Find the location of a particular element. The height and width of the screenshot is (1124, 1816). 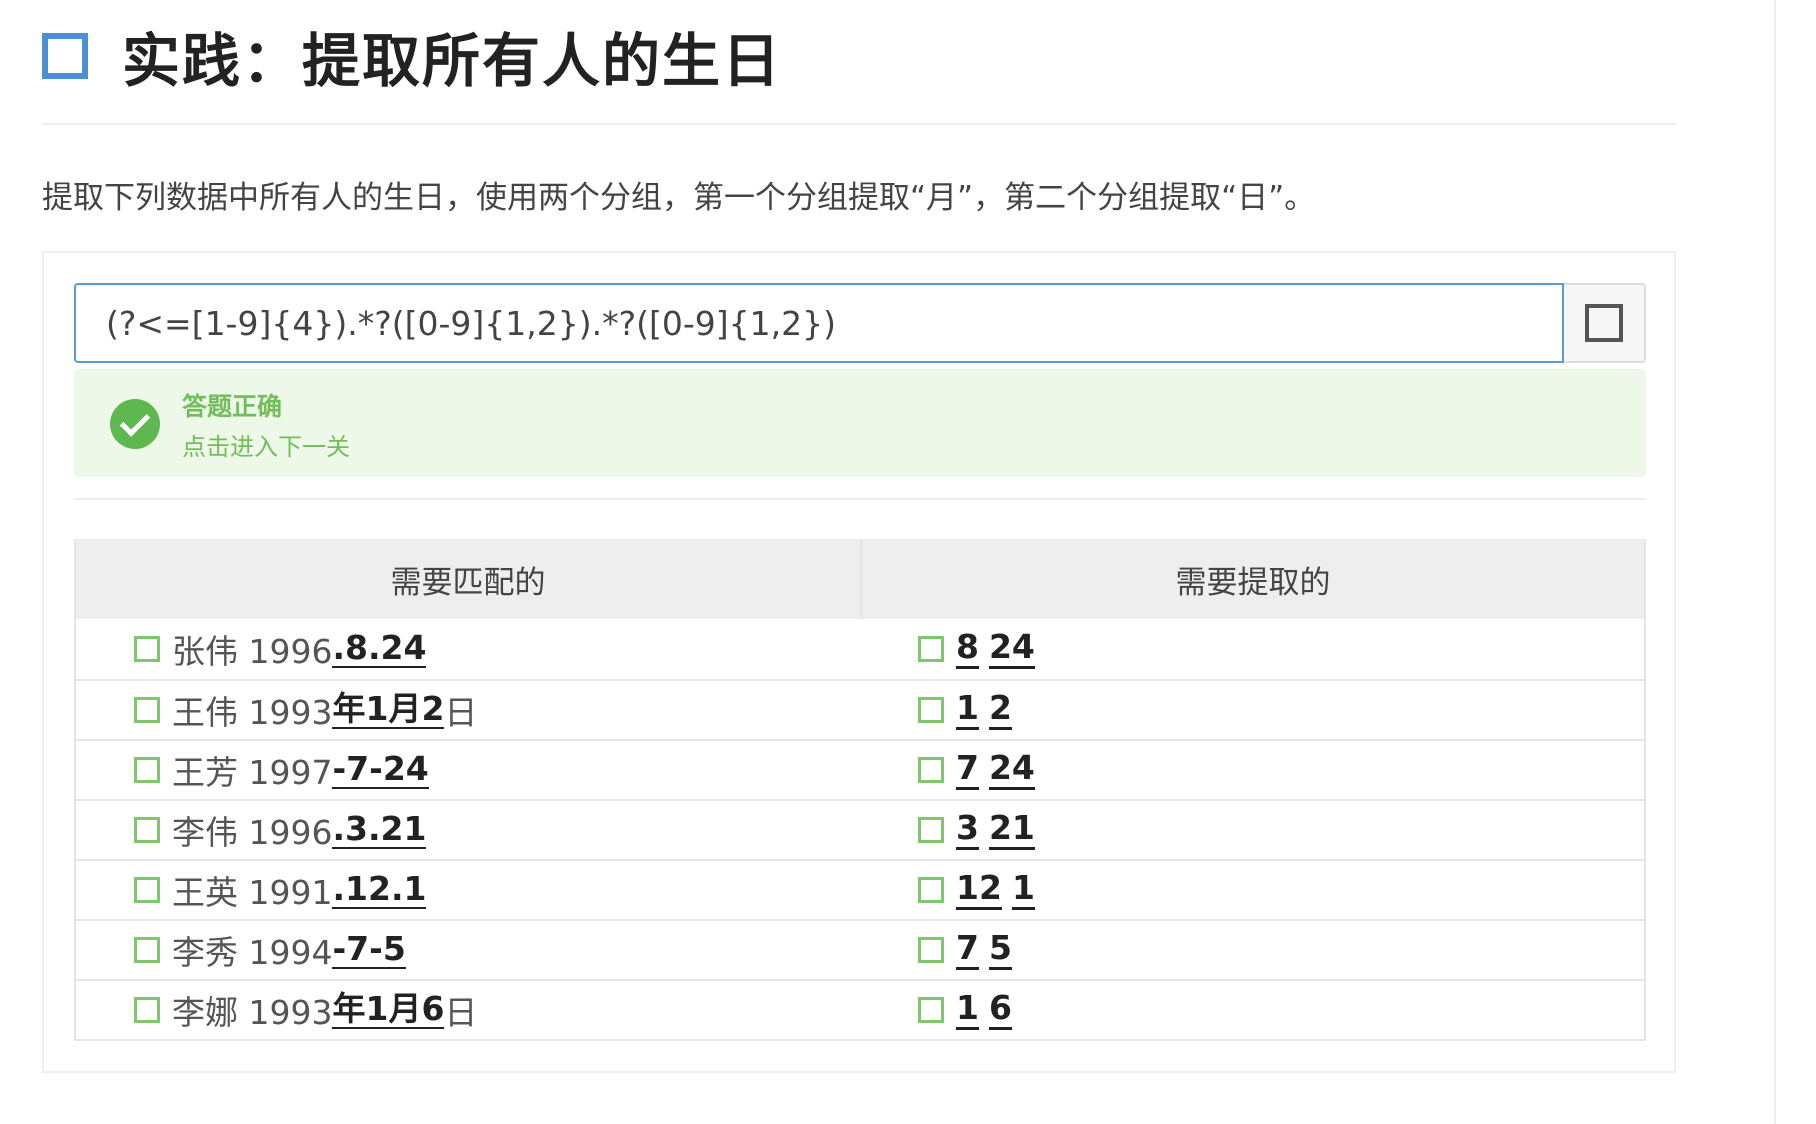

column-header-extract: 需要提取的 is located at coordinates (1252, 579).